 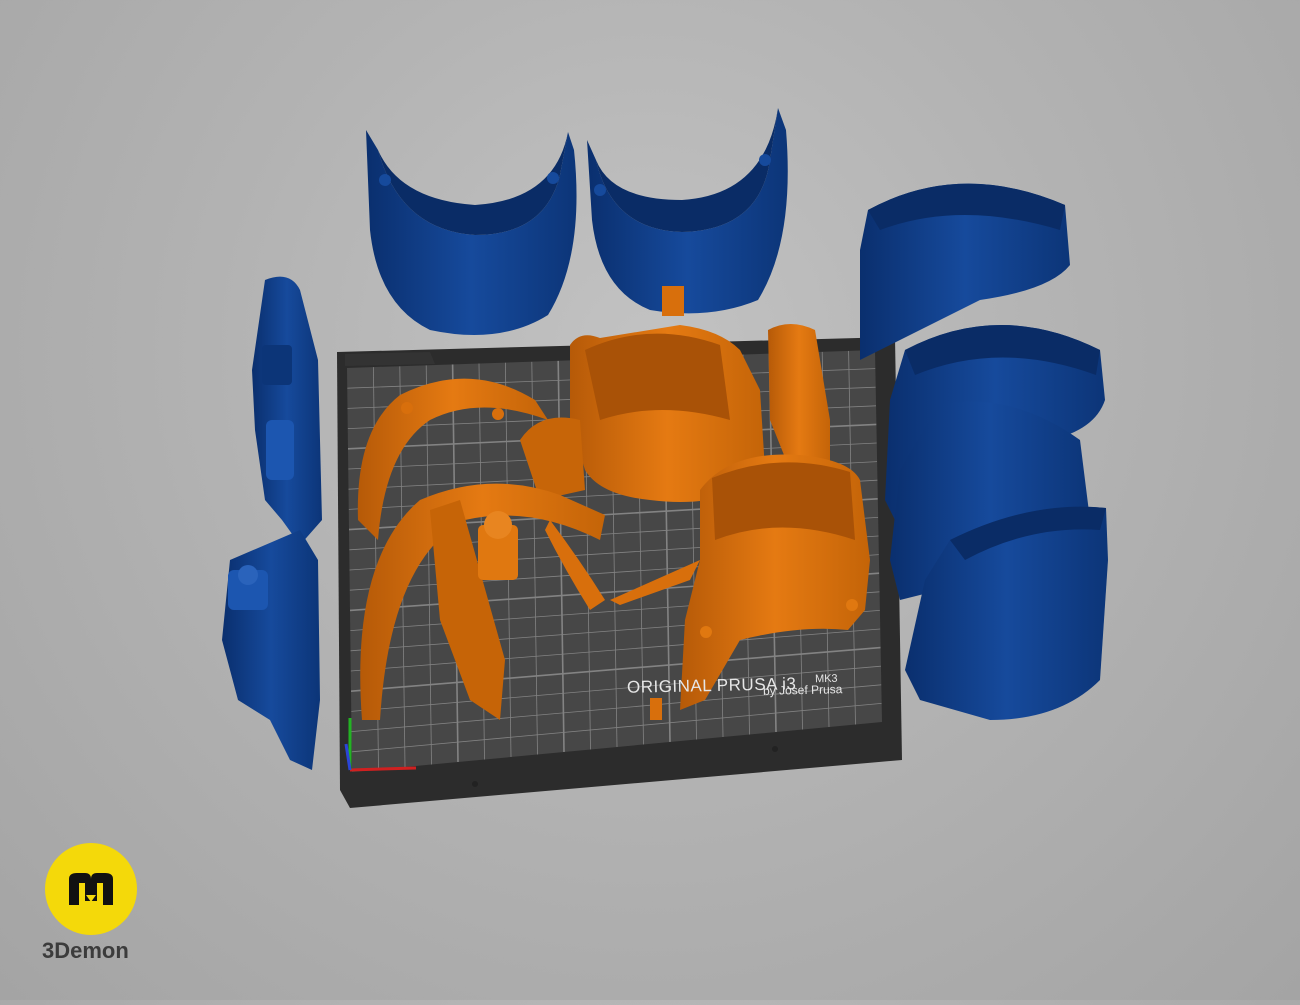 What do you see at coordinates (687, 211) in the screenshot?
I see `model-shell-top-middle` at bounding box center [687, 211].